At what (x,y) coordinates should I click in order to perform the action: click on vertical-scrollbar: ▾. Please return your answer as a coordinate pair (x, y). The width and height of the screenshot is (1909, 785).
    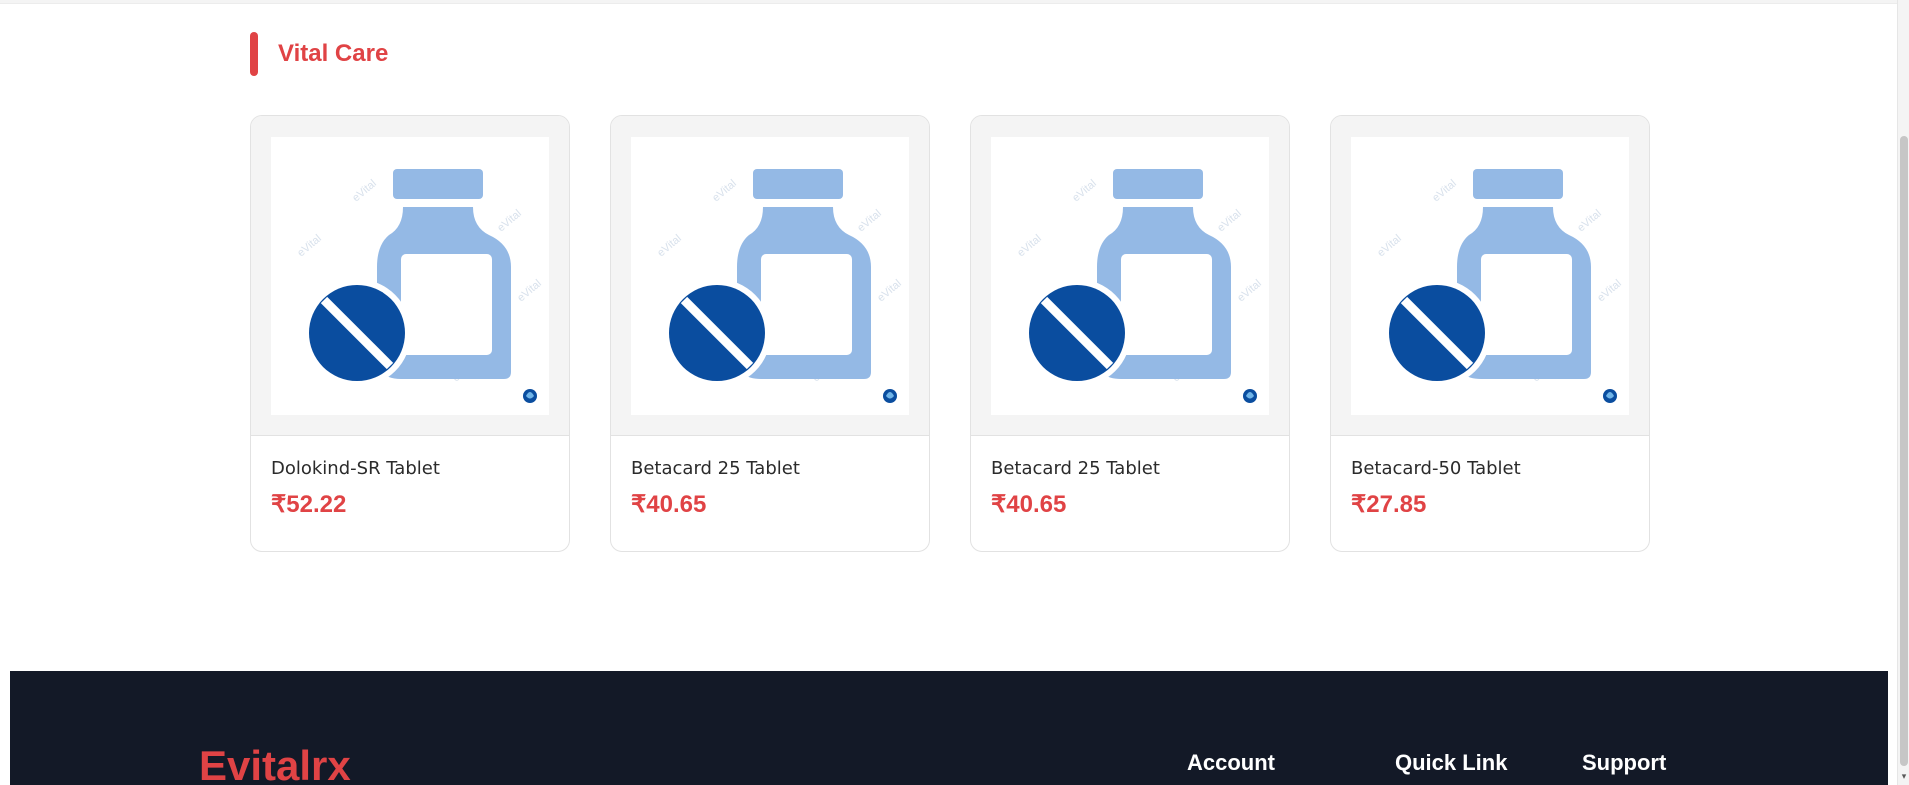
    Looking at the image, I should click on (1903, 392).